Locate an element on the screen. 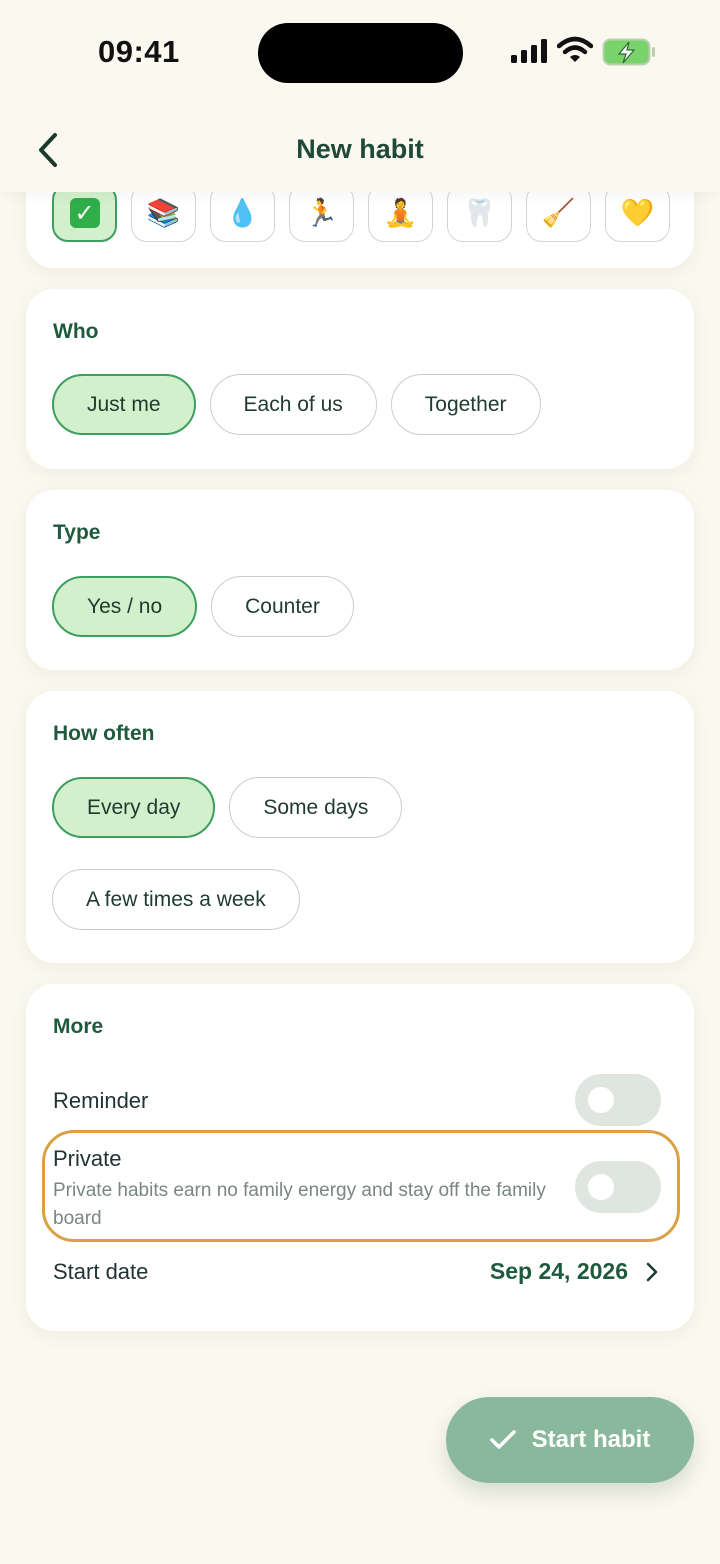 The image size is (720, 1564). frequency-title: How often is located at coordinates (104, 733).